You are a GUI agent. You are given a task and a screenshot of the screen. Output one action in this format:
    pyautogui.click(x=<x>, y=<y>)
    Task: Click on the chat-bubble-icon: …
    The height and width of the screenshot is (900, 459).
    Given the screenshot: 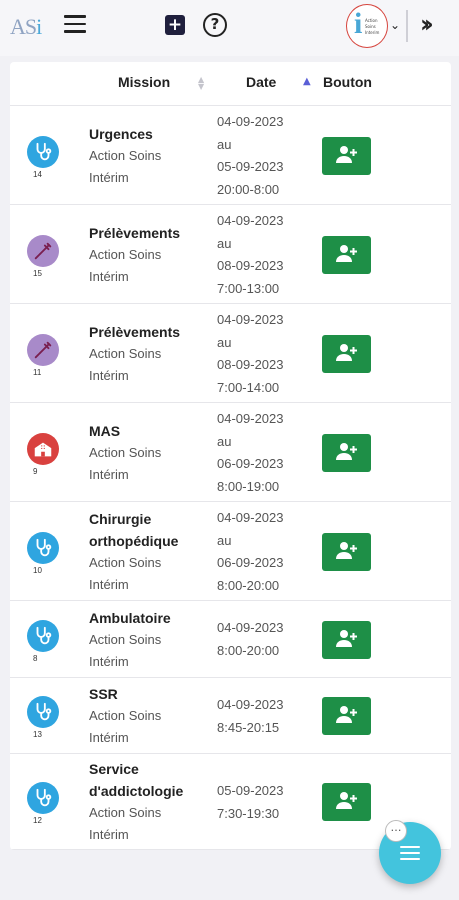 What is the action you would take?
    pyautogui.click(x=396, y=831)
    